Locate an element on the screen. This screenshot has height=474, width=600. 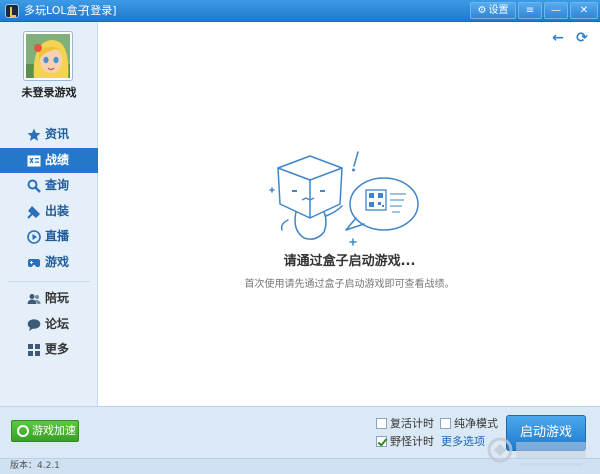
revive-timer-label: 复活计时 is located at coordinates (412, 423).